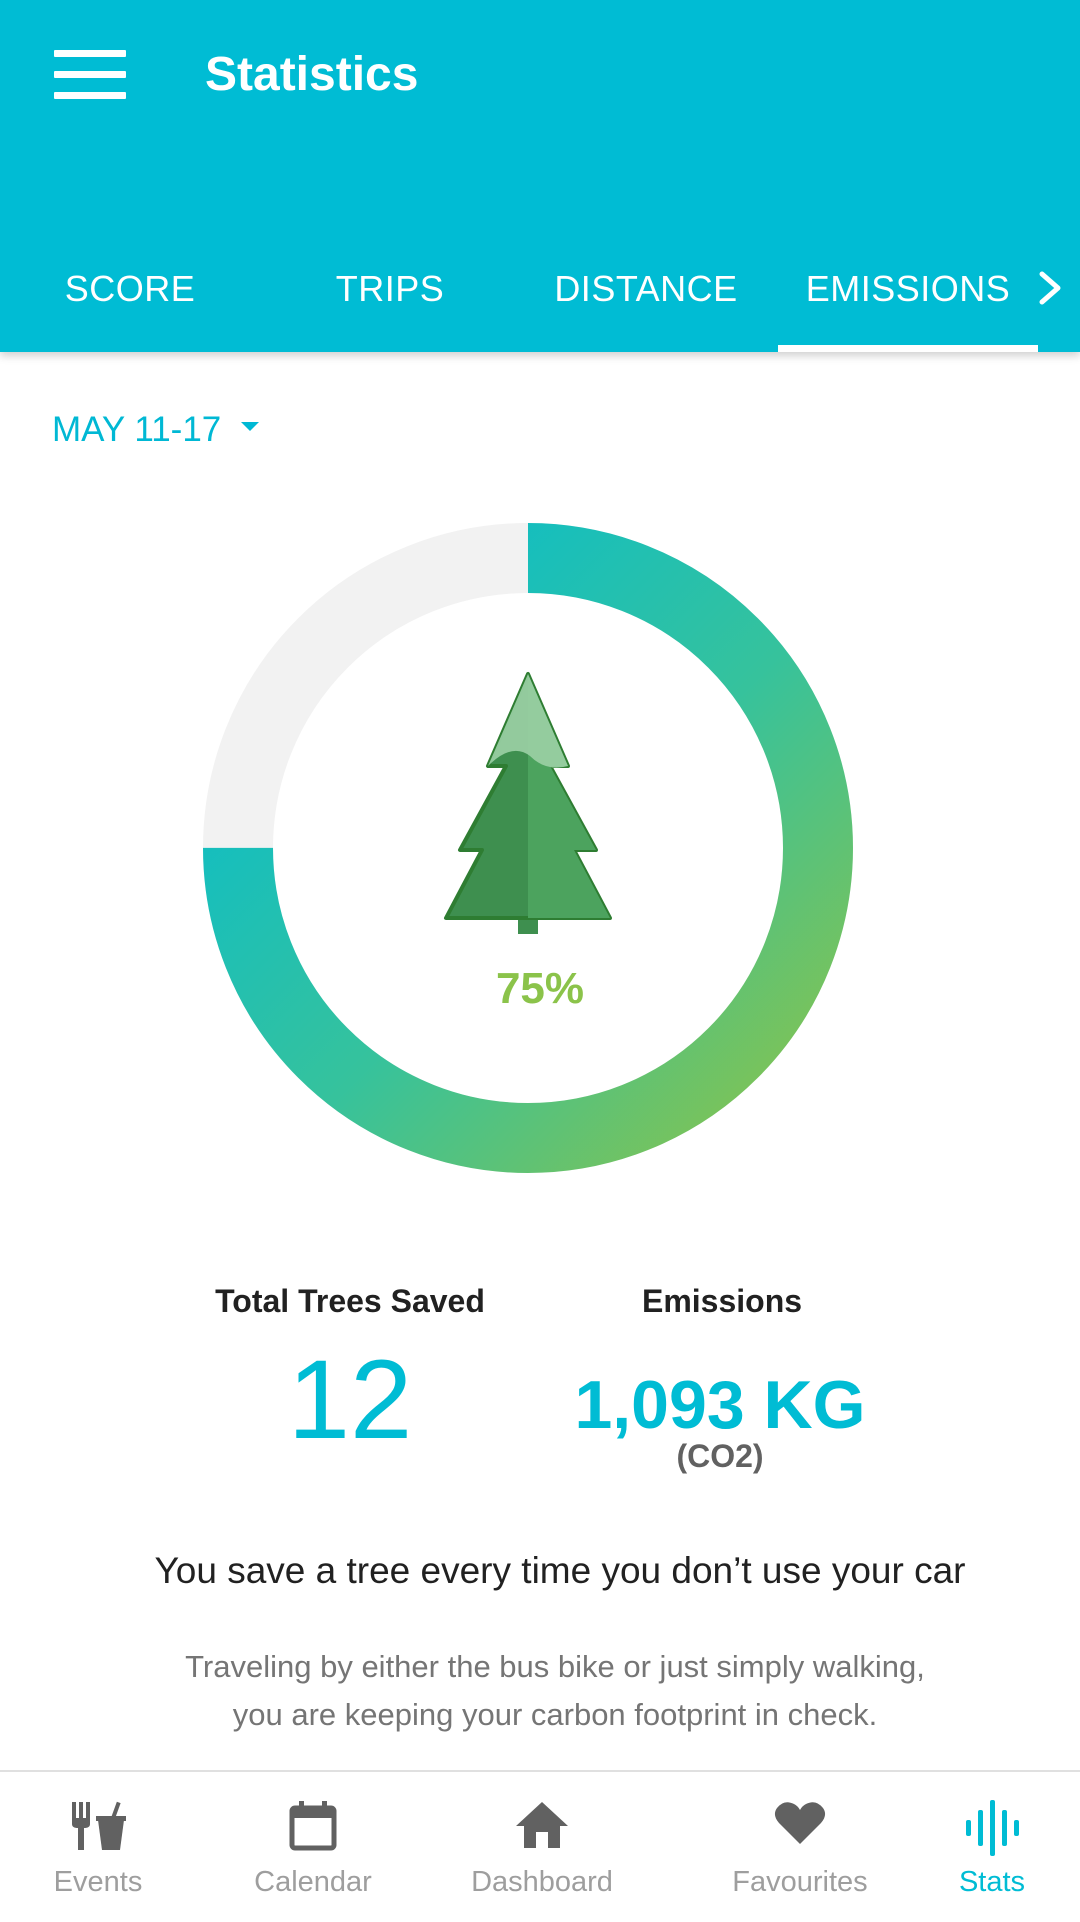 This screenshot has height=1922, width=1080. I want to click on tab-label: TRIPS, so click(390, 288).